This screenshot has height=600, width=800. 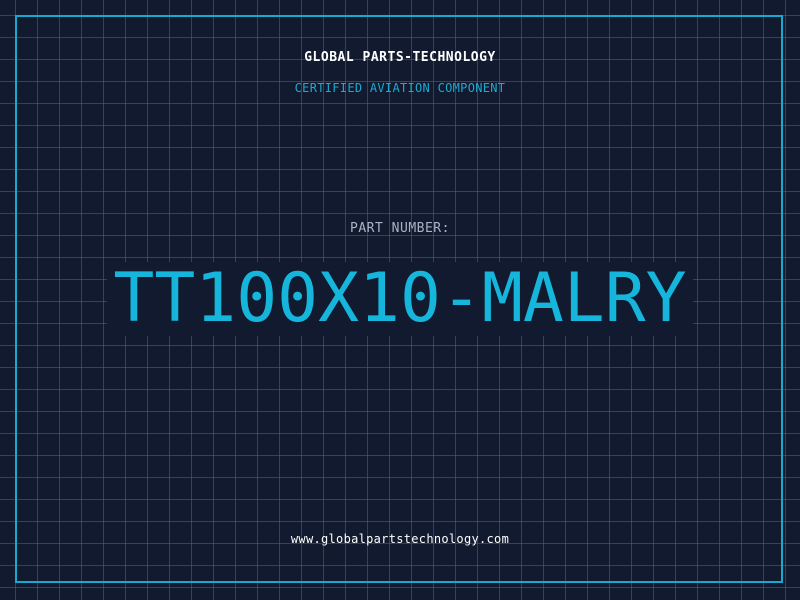 What do you see at coordinates (400, 539) in the screenshot?
I see `website-url: www.globalpartstechnology.com` at bounding box center [400, 539].